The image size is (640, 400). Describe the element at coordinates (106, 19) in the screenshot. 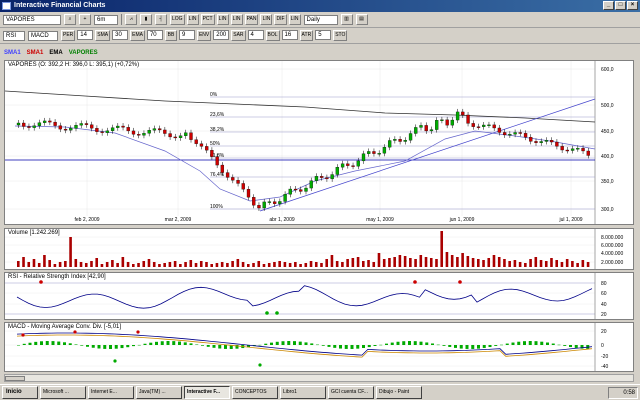

I see `range-select: 6m` at that location.